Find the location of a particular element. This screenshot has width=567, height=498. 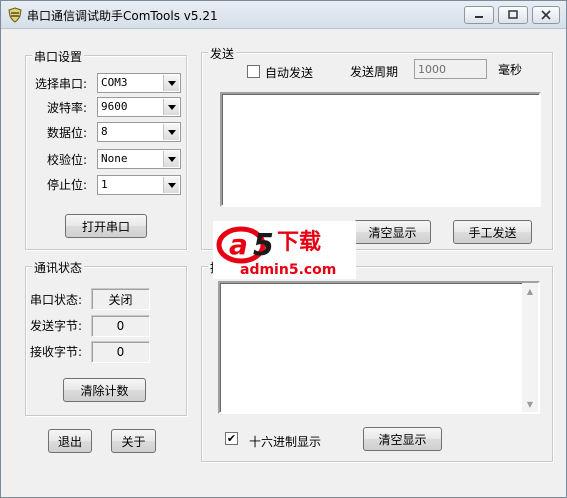

parity-select: None is located at coordinates (139, 159).